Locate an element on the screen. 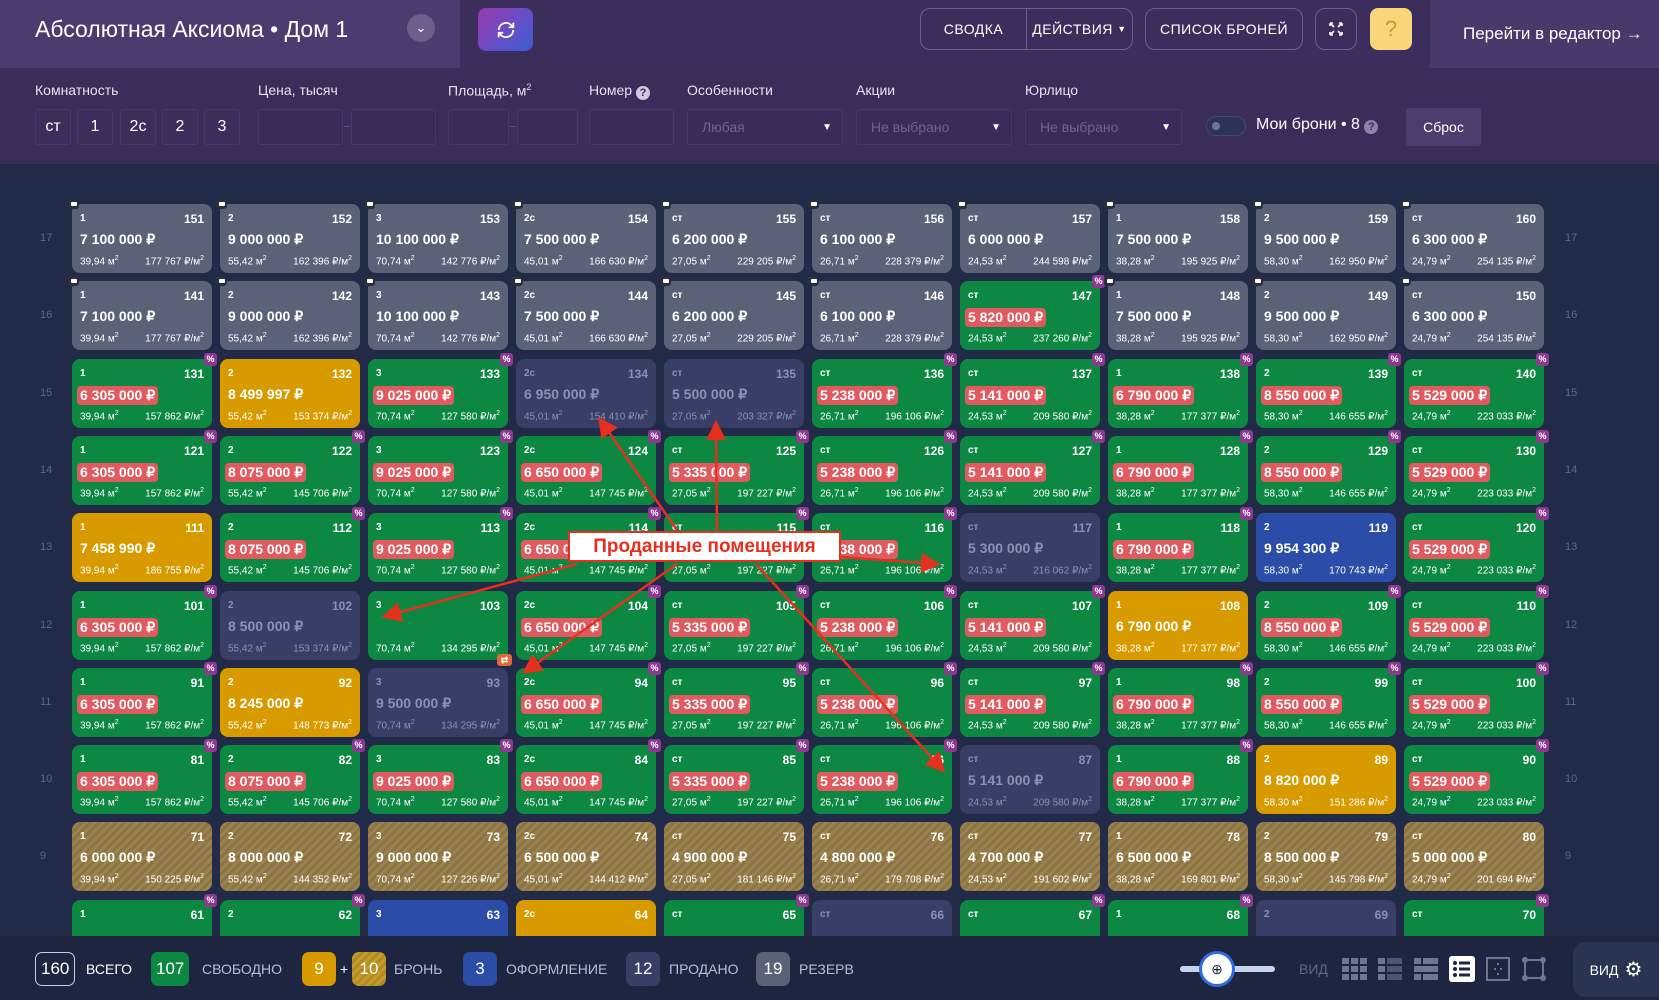 The width and height of the screenshot is (1659, 1000). apartment-cell: 1 118 6 790 000 ₽38,28 м2 177 377 ₽/м2% is located at coordinates (1180, 545).